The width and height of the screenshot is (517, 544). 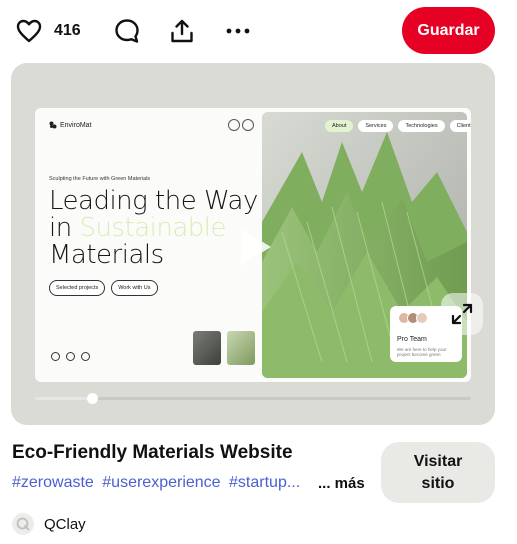 What do you see at coordinates (376, 126) in the screenshot?
I see `site-nav-item: Services` at bounding box center [376, 126].